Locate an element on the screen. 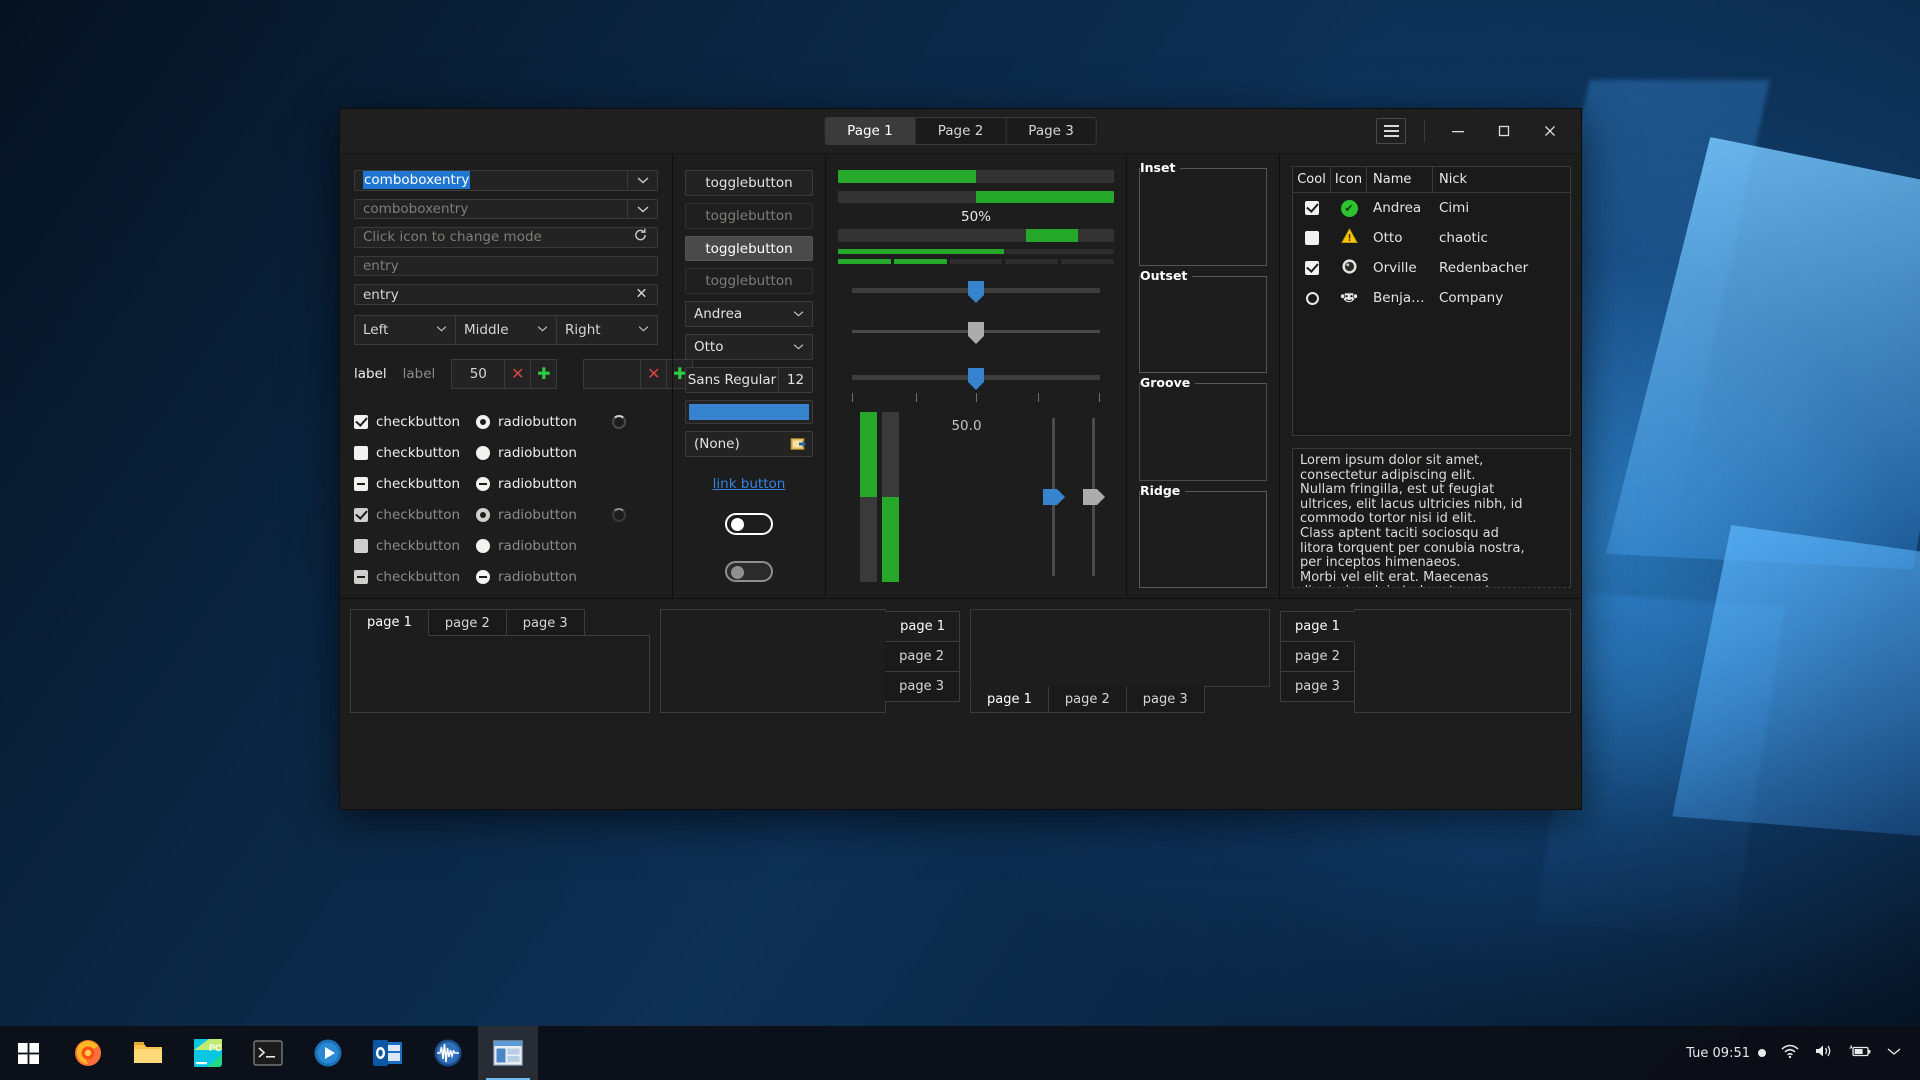 The width and height of the screenshot is (1920, 1080). taskbar-clock: Tue 09:51 is located at coordinates (1726, 1053).